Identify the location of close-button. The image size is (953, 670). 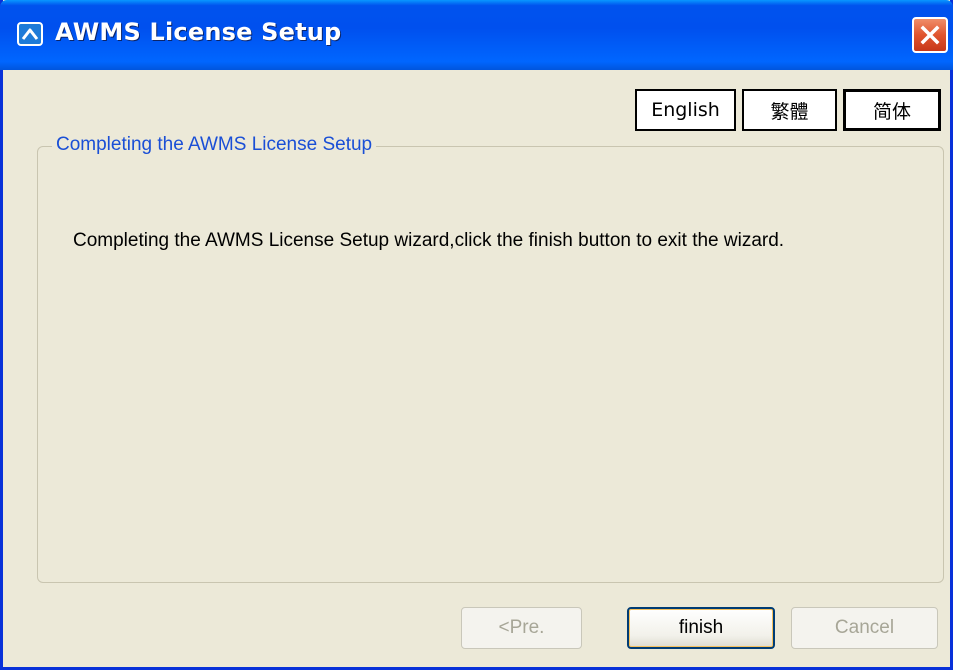
(930, 35).